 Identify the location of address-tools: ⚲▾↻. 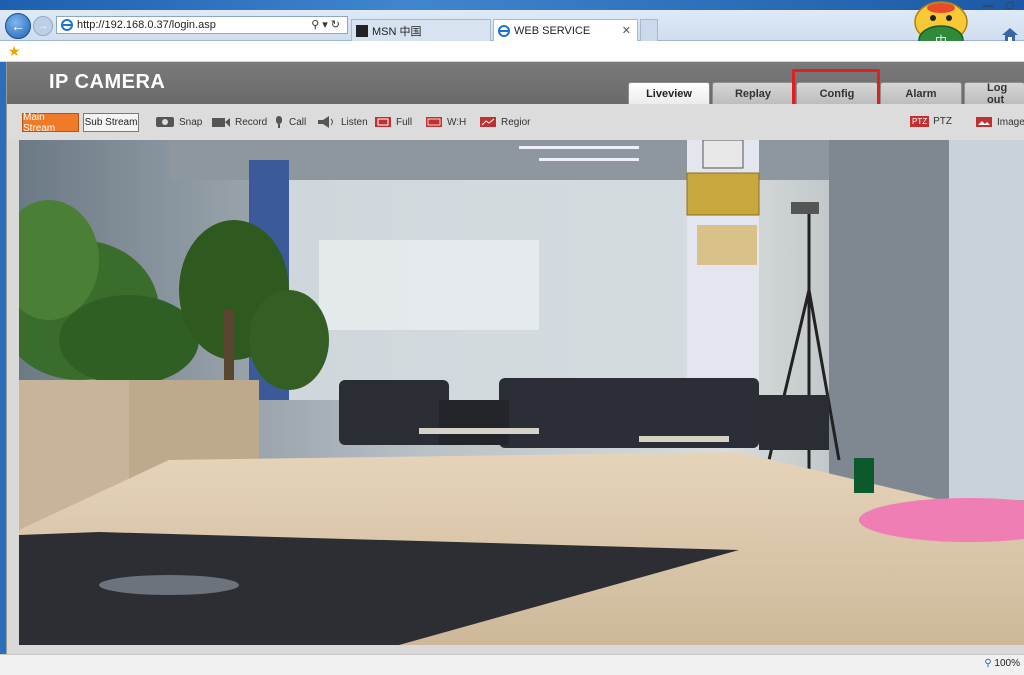
(327, 24).